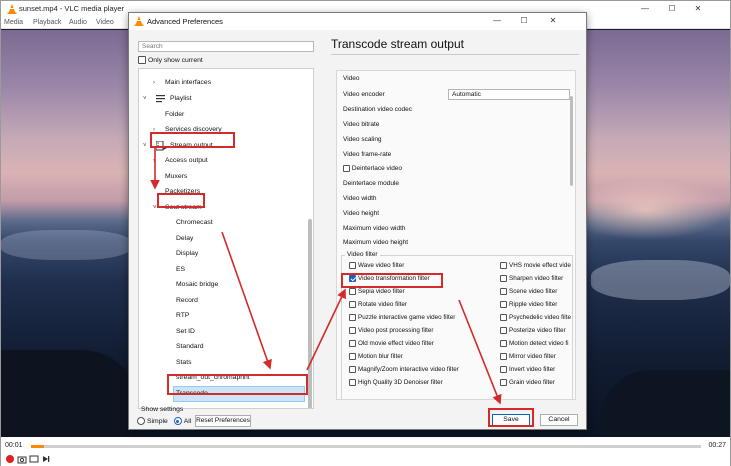 Image resolution: width=731 pixels, height=466 pixels. What do you see at coordinates (187, 254) in the screenshot?
I see `tree-item-display: Display` at bounding box center [187, 254].